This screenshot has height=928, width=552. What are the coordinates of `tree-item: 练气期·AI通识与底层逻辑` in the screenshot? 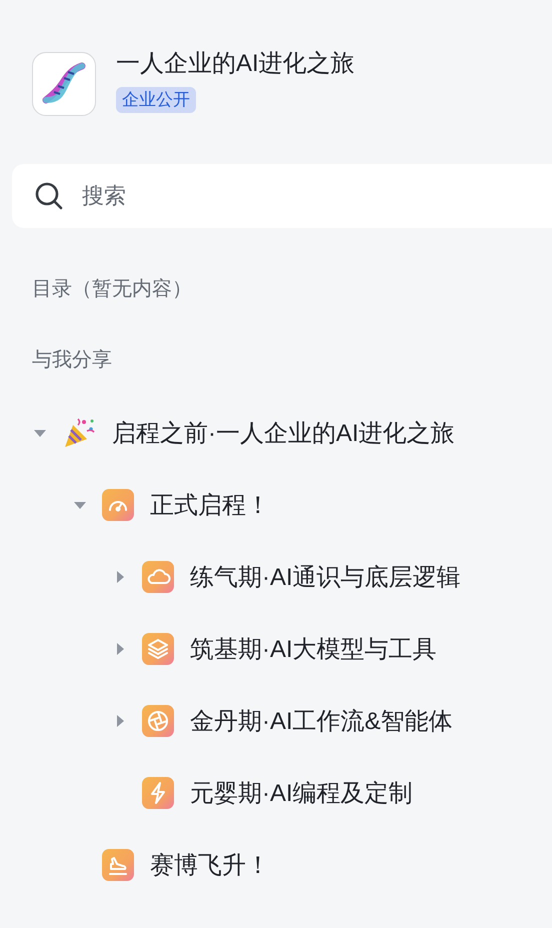 It's located at (325, 577).